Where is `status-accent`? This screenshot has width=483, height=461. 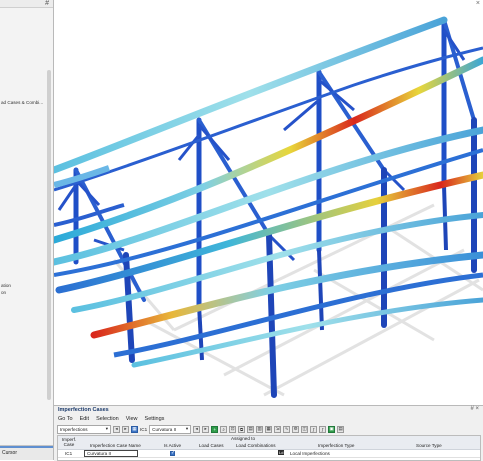
status-accent is located at coordinates (26, 447).